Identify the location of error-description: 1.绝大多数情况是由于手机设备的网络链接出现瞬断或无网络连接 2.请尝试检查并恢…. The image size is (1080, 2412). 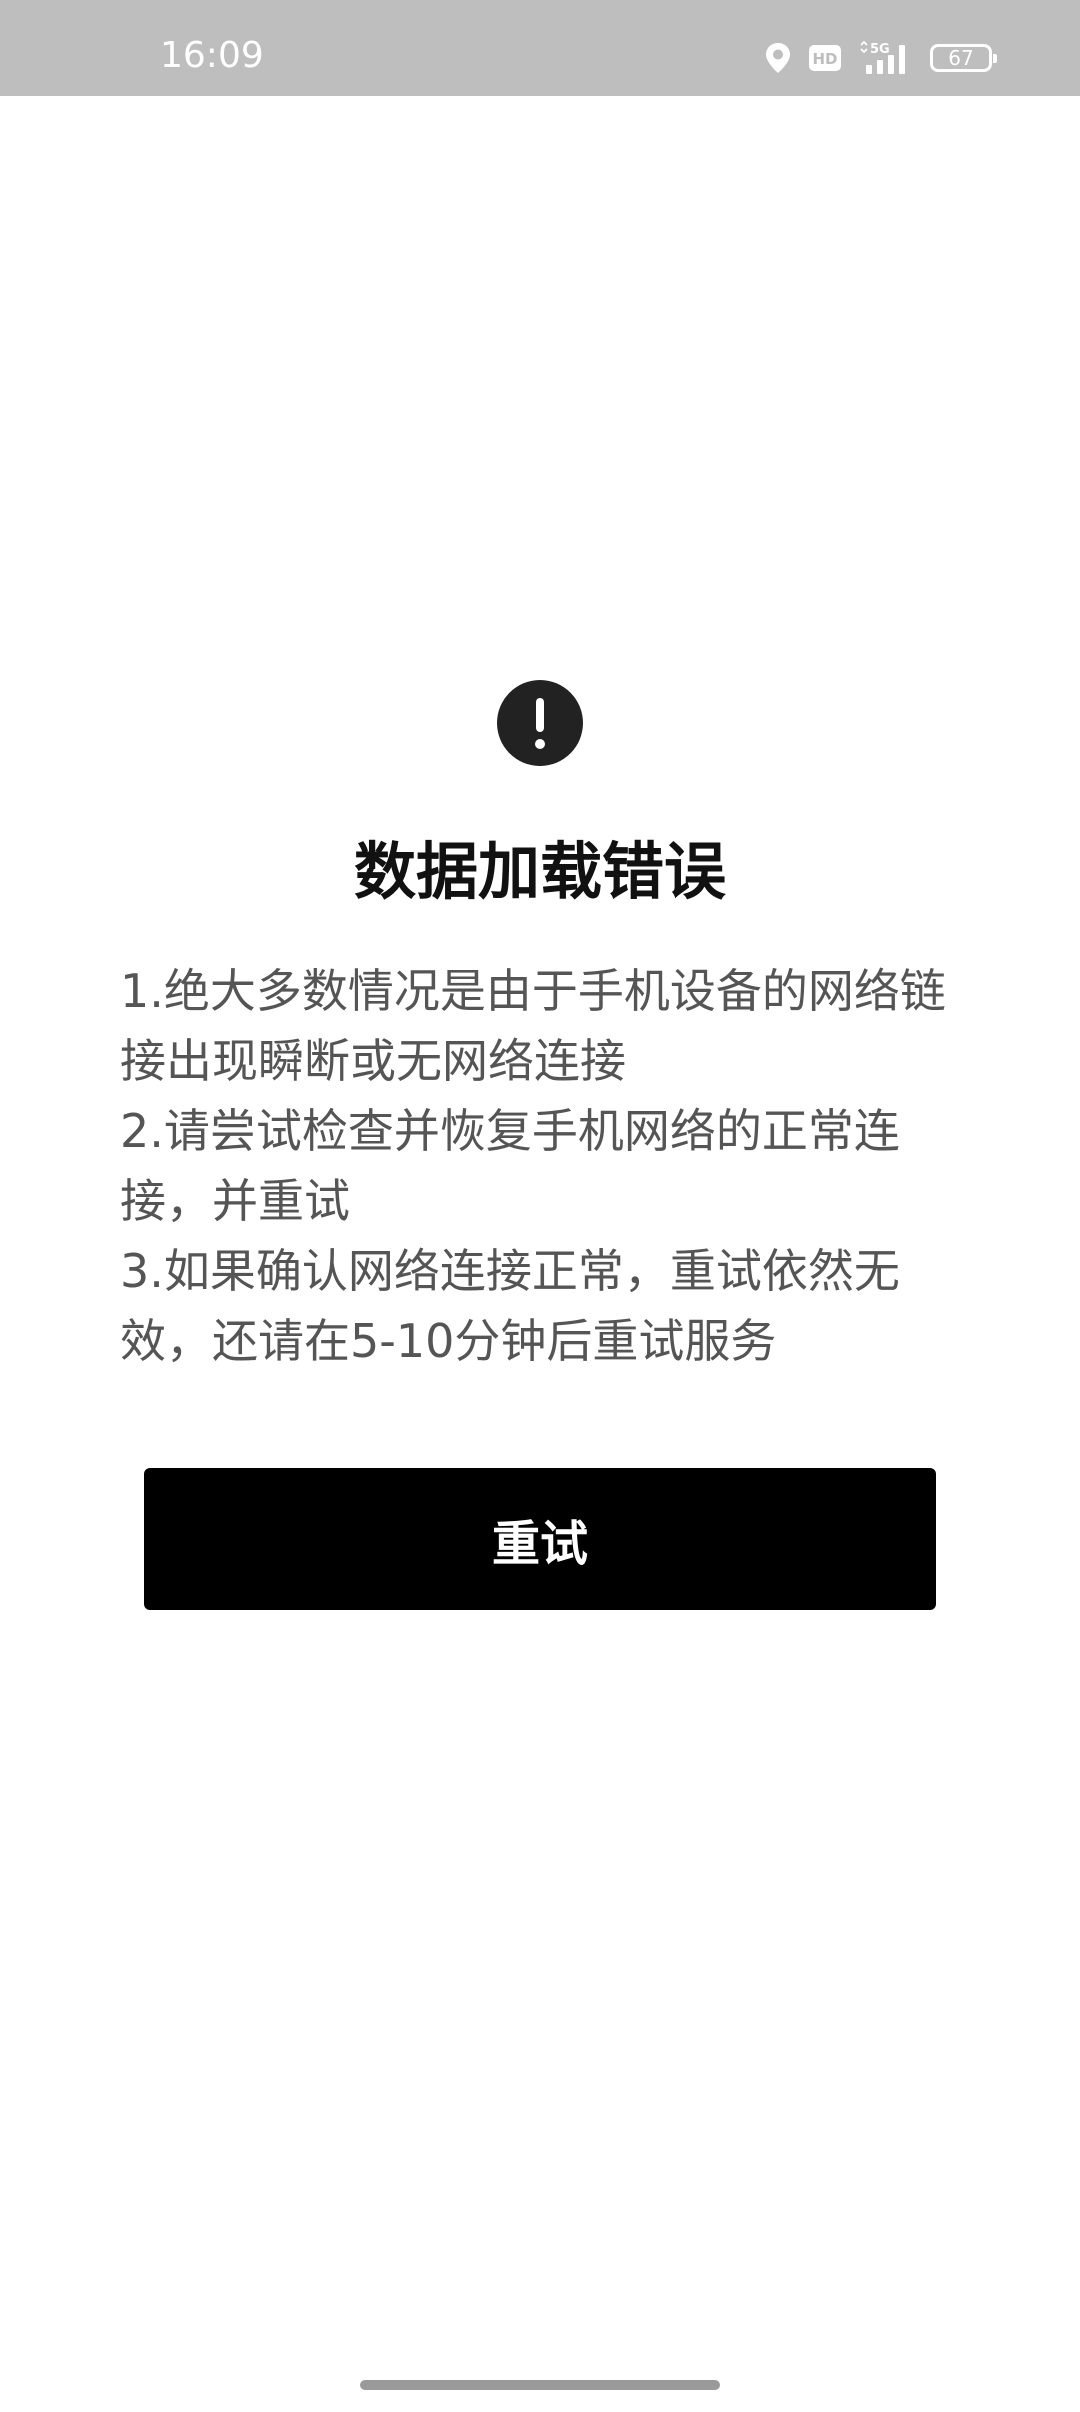
(540, 1166).